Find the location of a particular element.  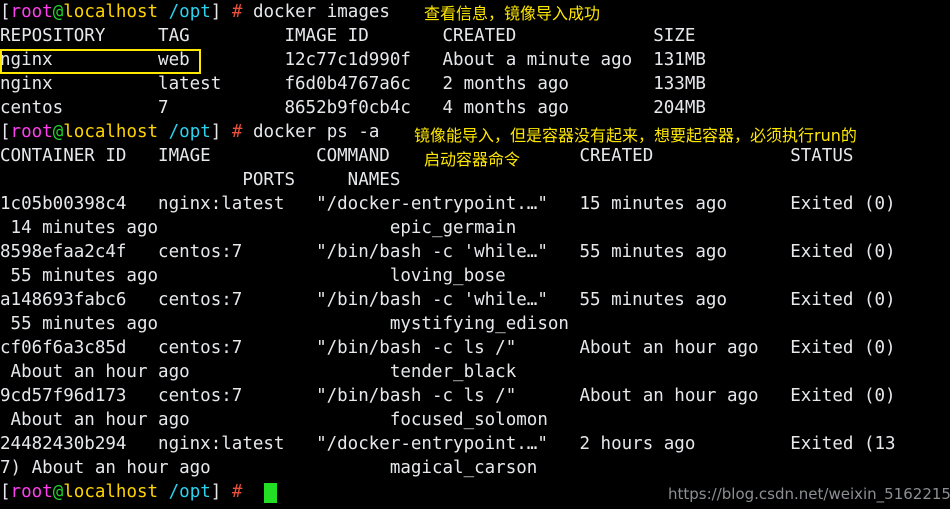

prompt-line-docker-images: [root@localhost /opt] # docker images is located at coordinates (195, 12).